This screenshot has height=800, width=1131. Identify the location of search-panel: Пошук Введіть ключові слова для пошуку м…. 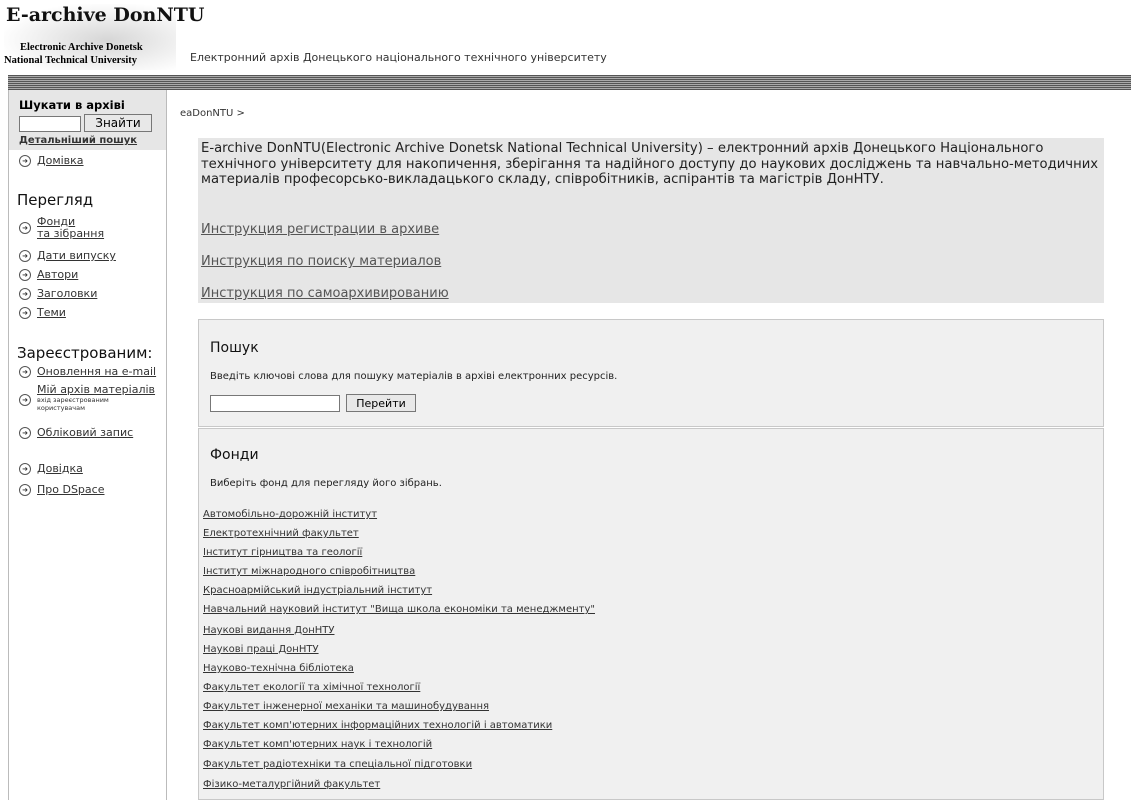
(651, 373).